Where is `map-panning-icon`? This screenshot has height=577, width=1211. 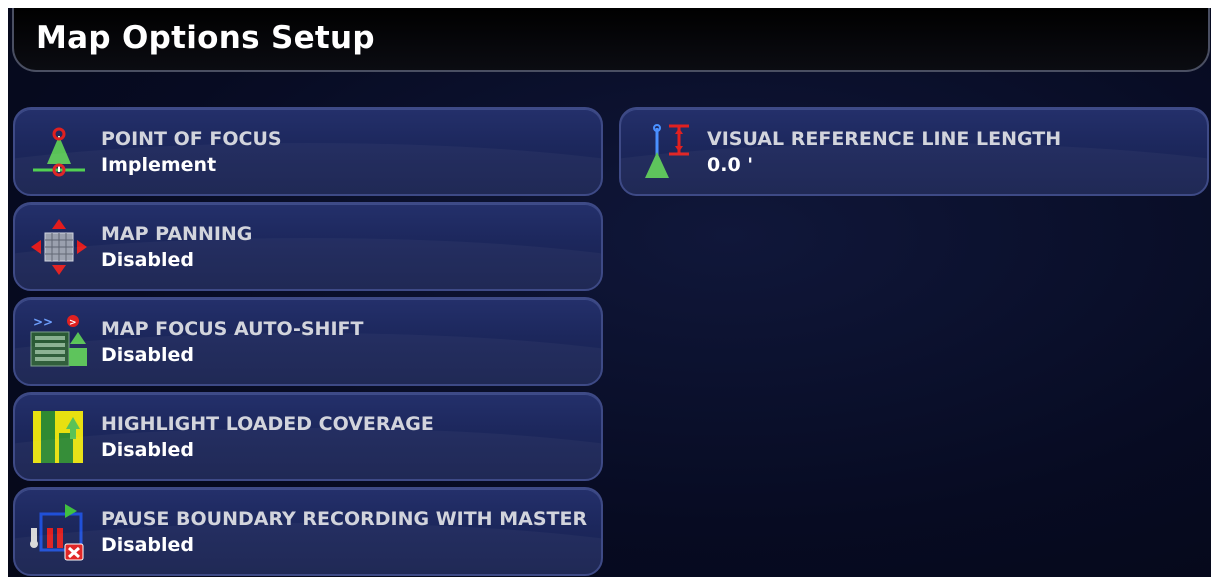
map-panning-icon is located at coordinates (59, 247).